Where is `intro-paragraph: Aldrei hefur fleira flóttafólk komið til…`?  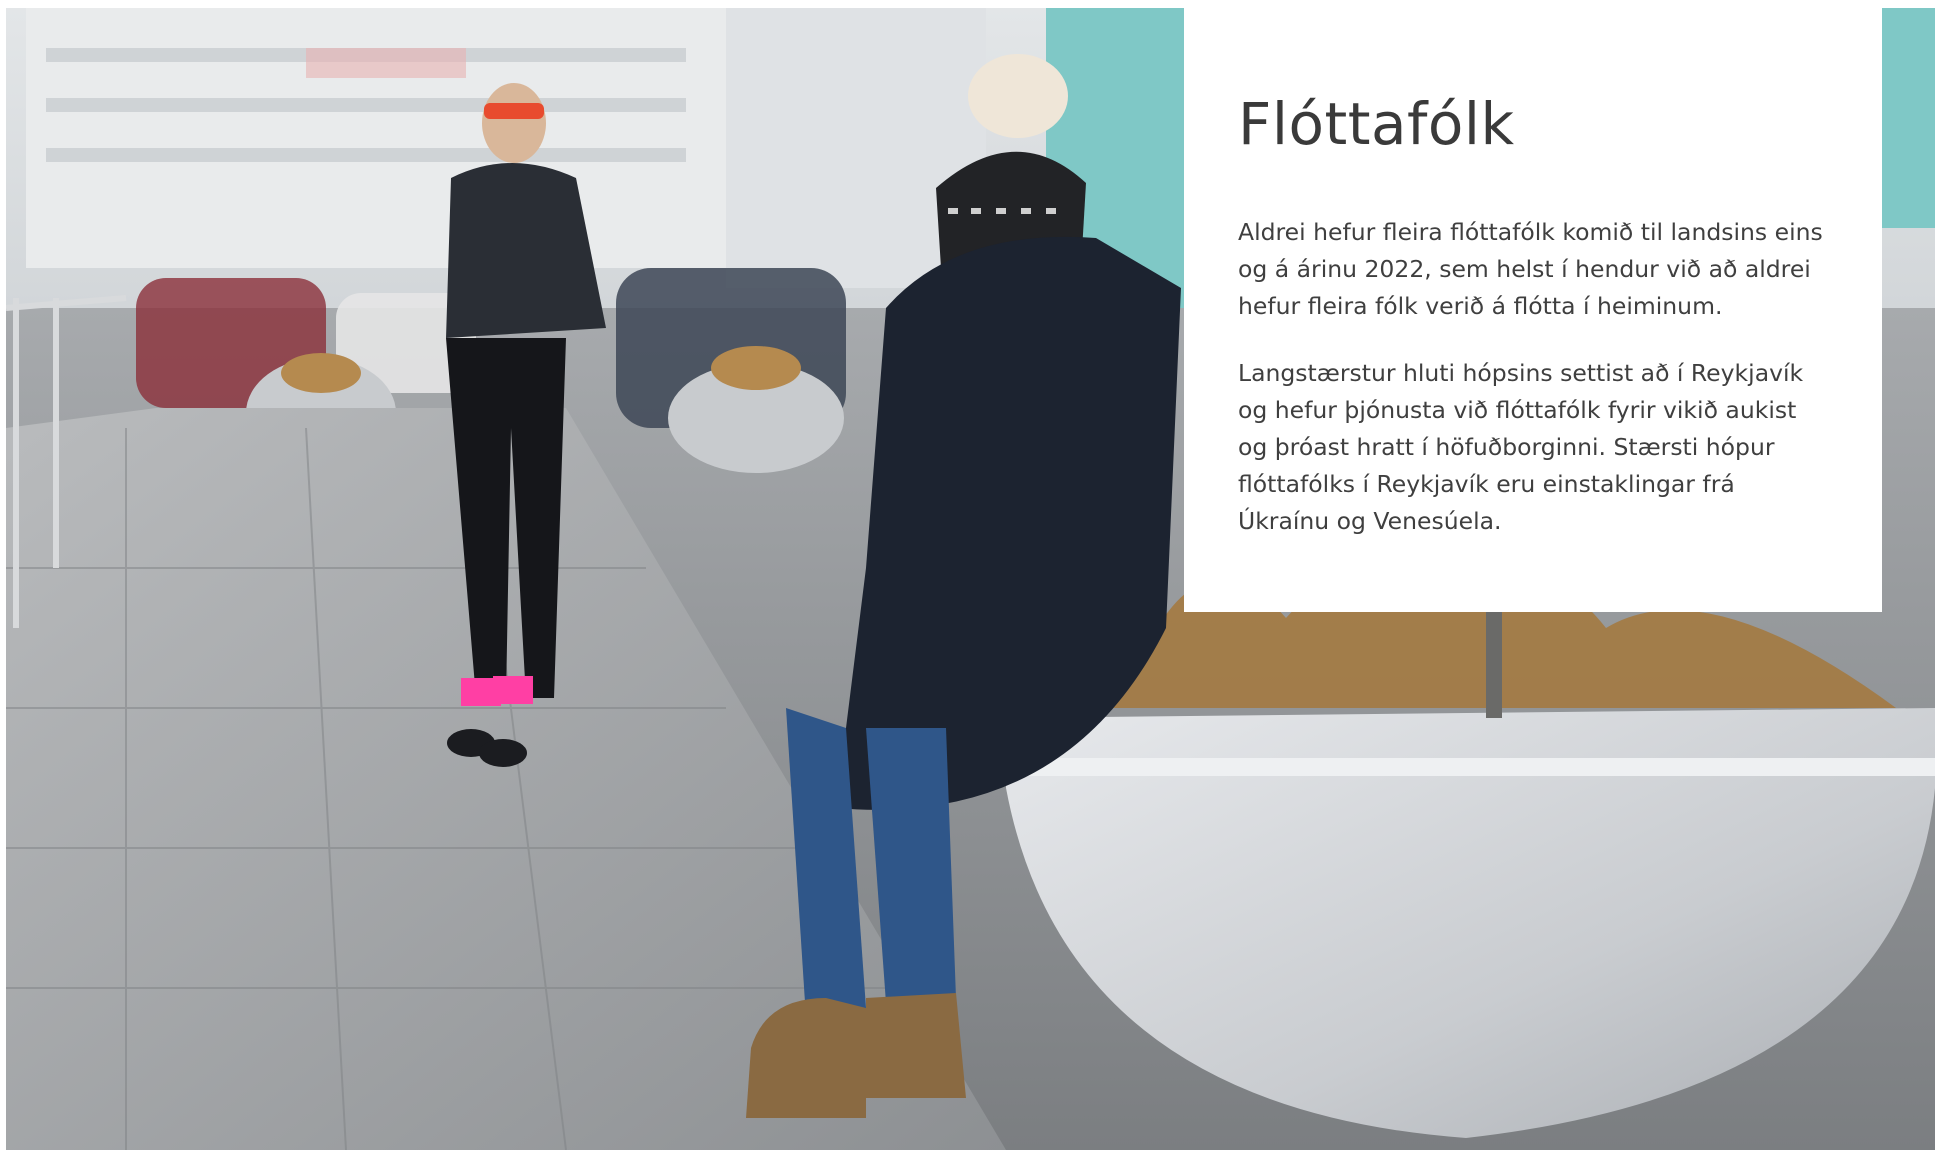 intro-paragraph: Aldrei hefur fleira flóttafólk komið til… is located at coordinates (1530, 269).